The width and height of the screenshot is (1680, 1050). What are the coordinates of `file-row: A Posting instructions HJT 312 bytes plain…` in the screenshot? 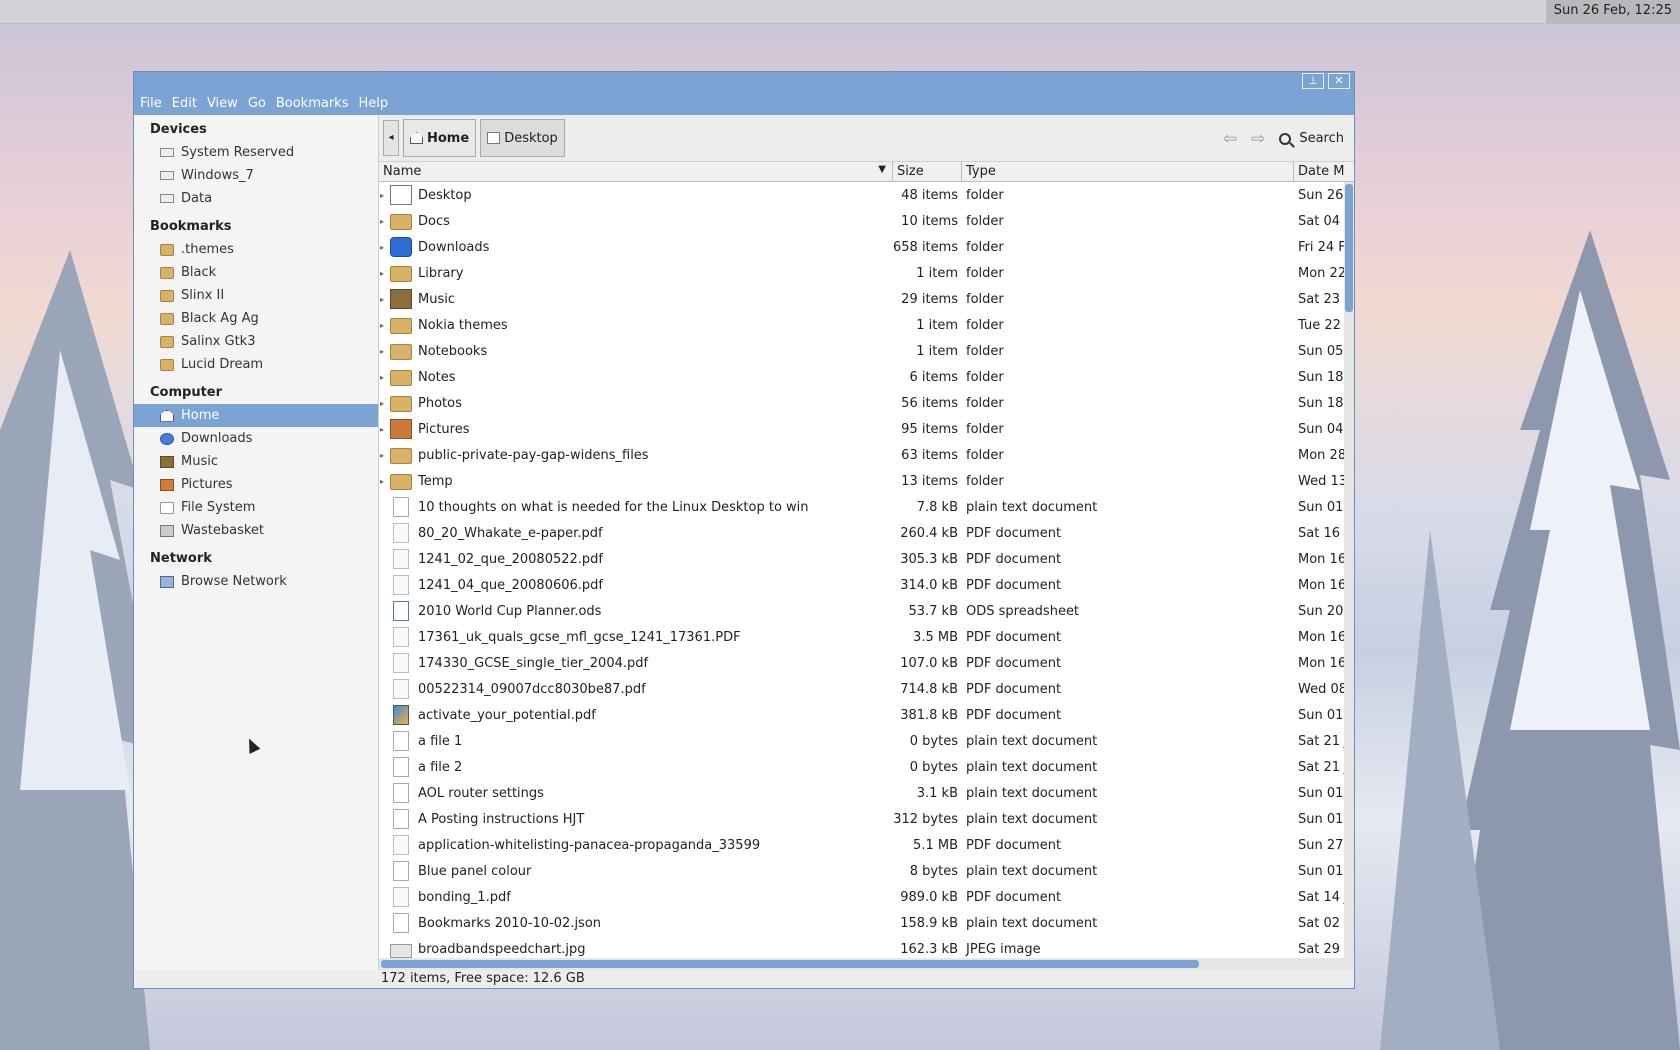 It's located at (866, 819).